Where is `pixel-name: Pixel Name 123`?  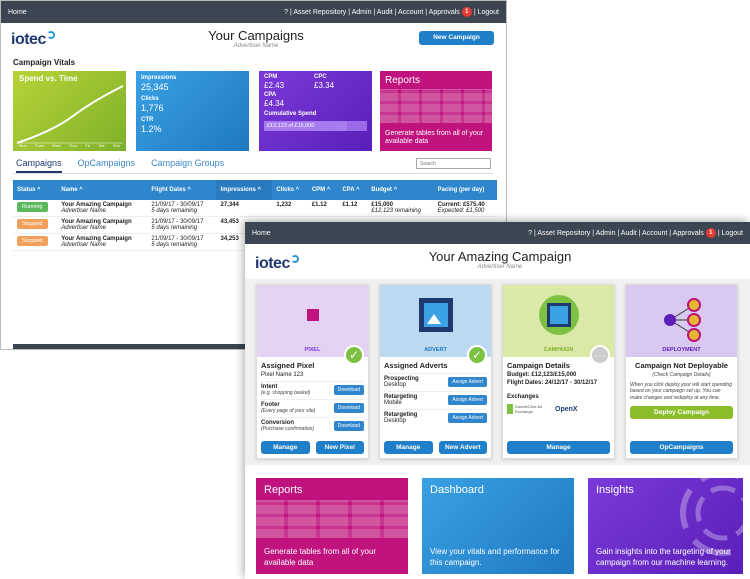 pixel-name: Pixel Name 123 is located at coordinates (282, 375).